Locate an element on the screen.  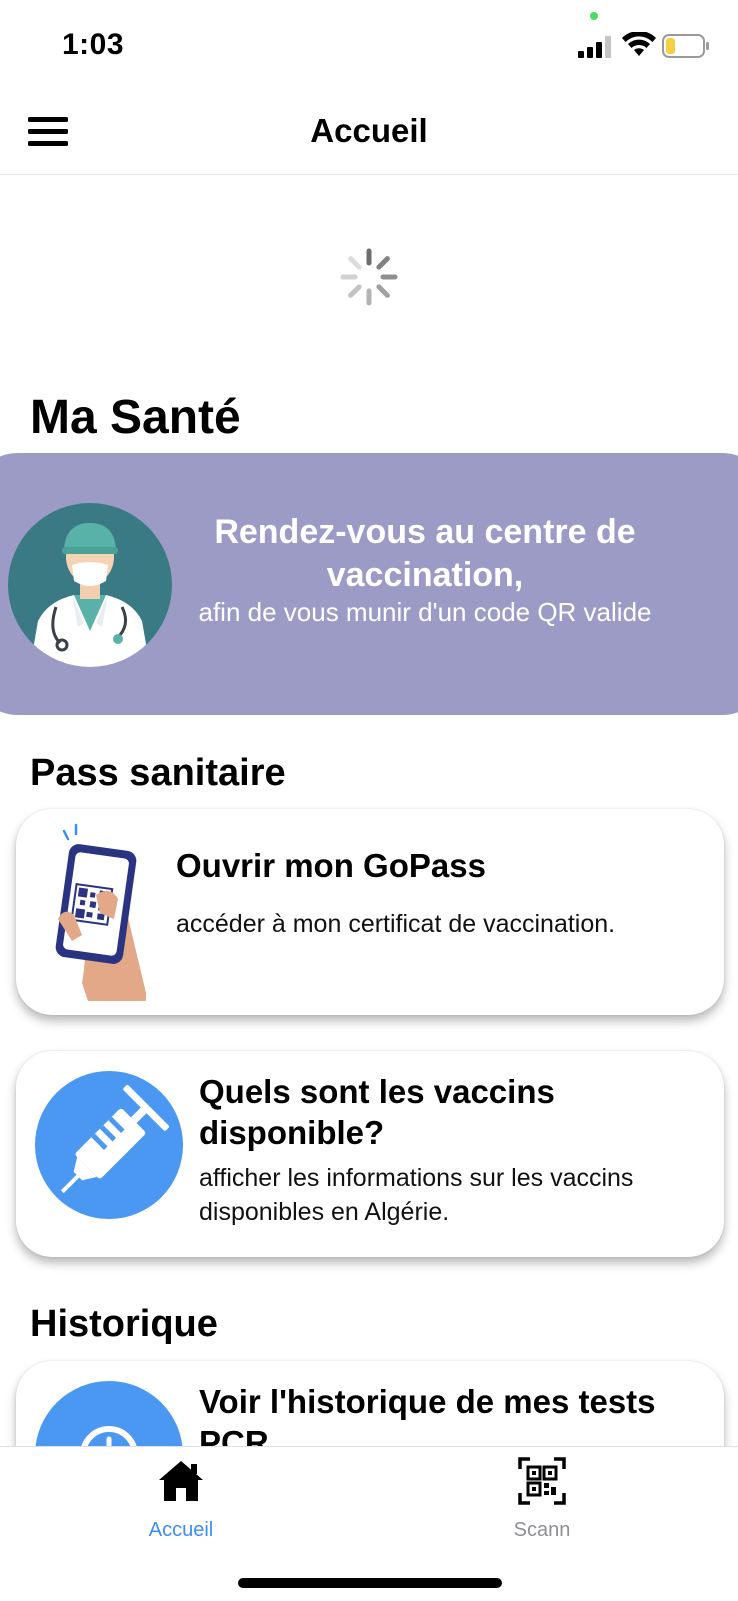
banner-title: Rendez-vous au centre de vaccination, is located at coordinates (425, 553).